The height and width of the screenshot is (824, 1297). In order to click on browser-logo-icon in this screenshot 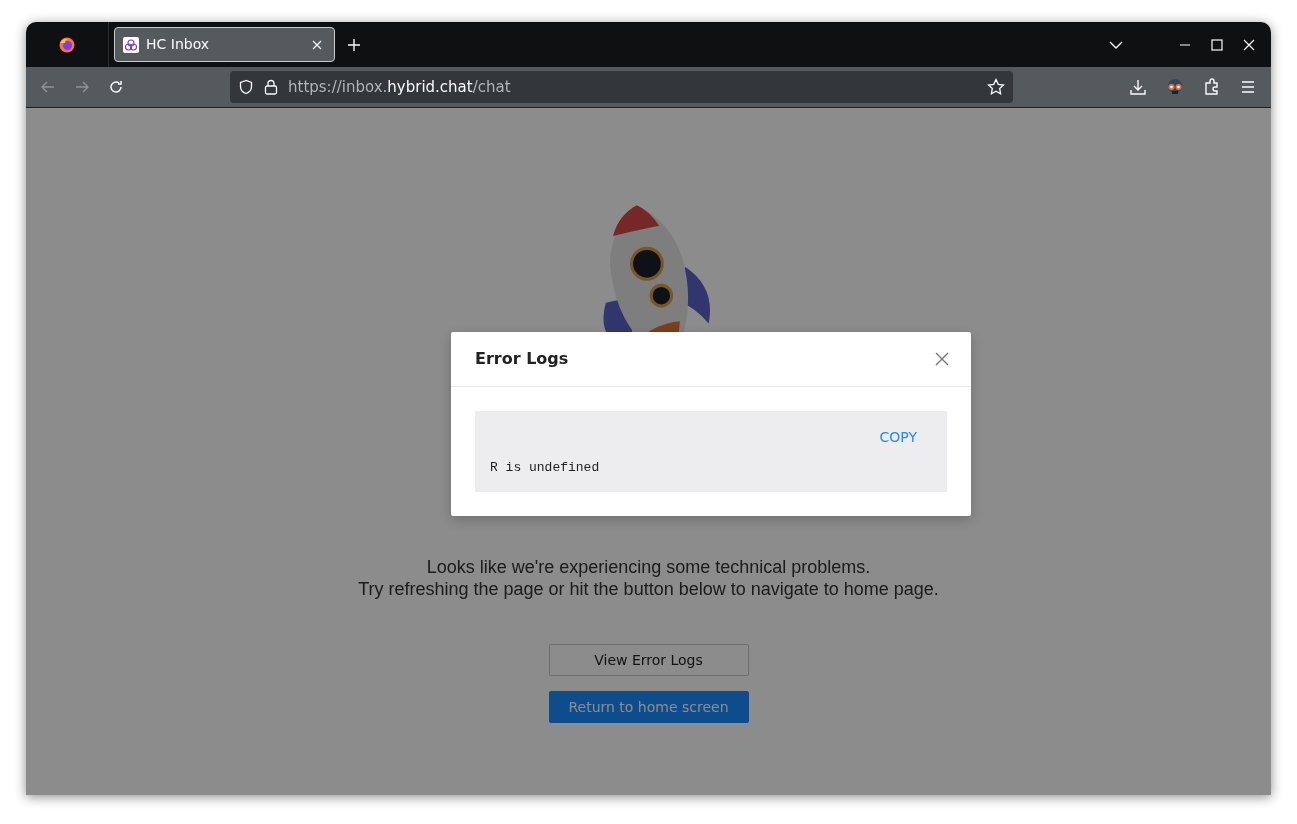, I will do `click(67, 44)`.